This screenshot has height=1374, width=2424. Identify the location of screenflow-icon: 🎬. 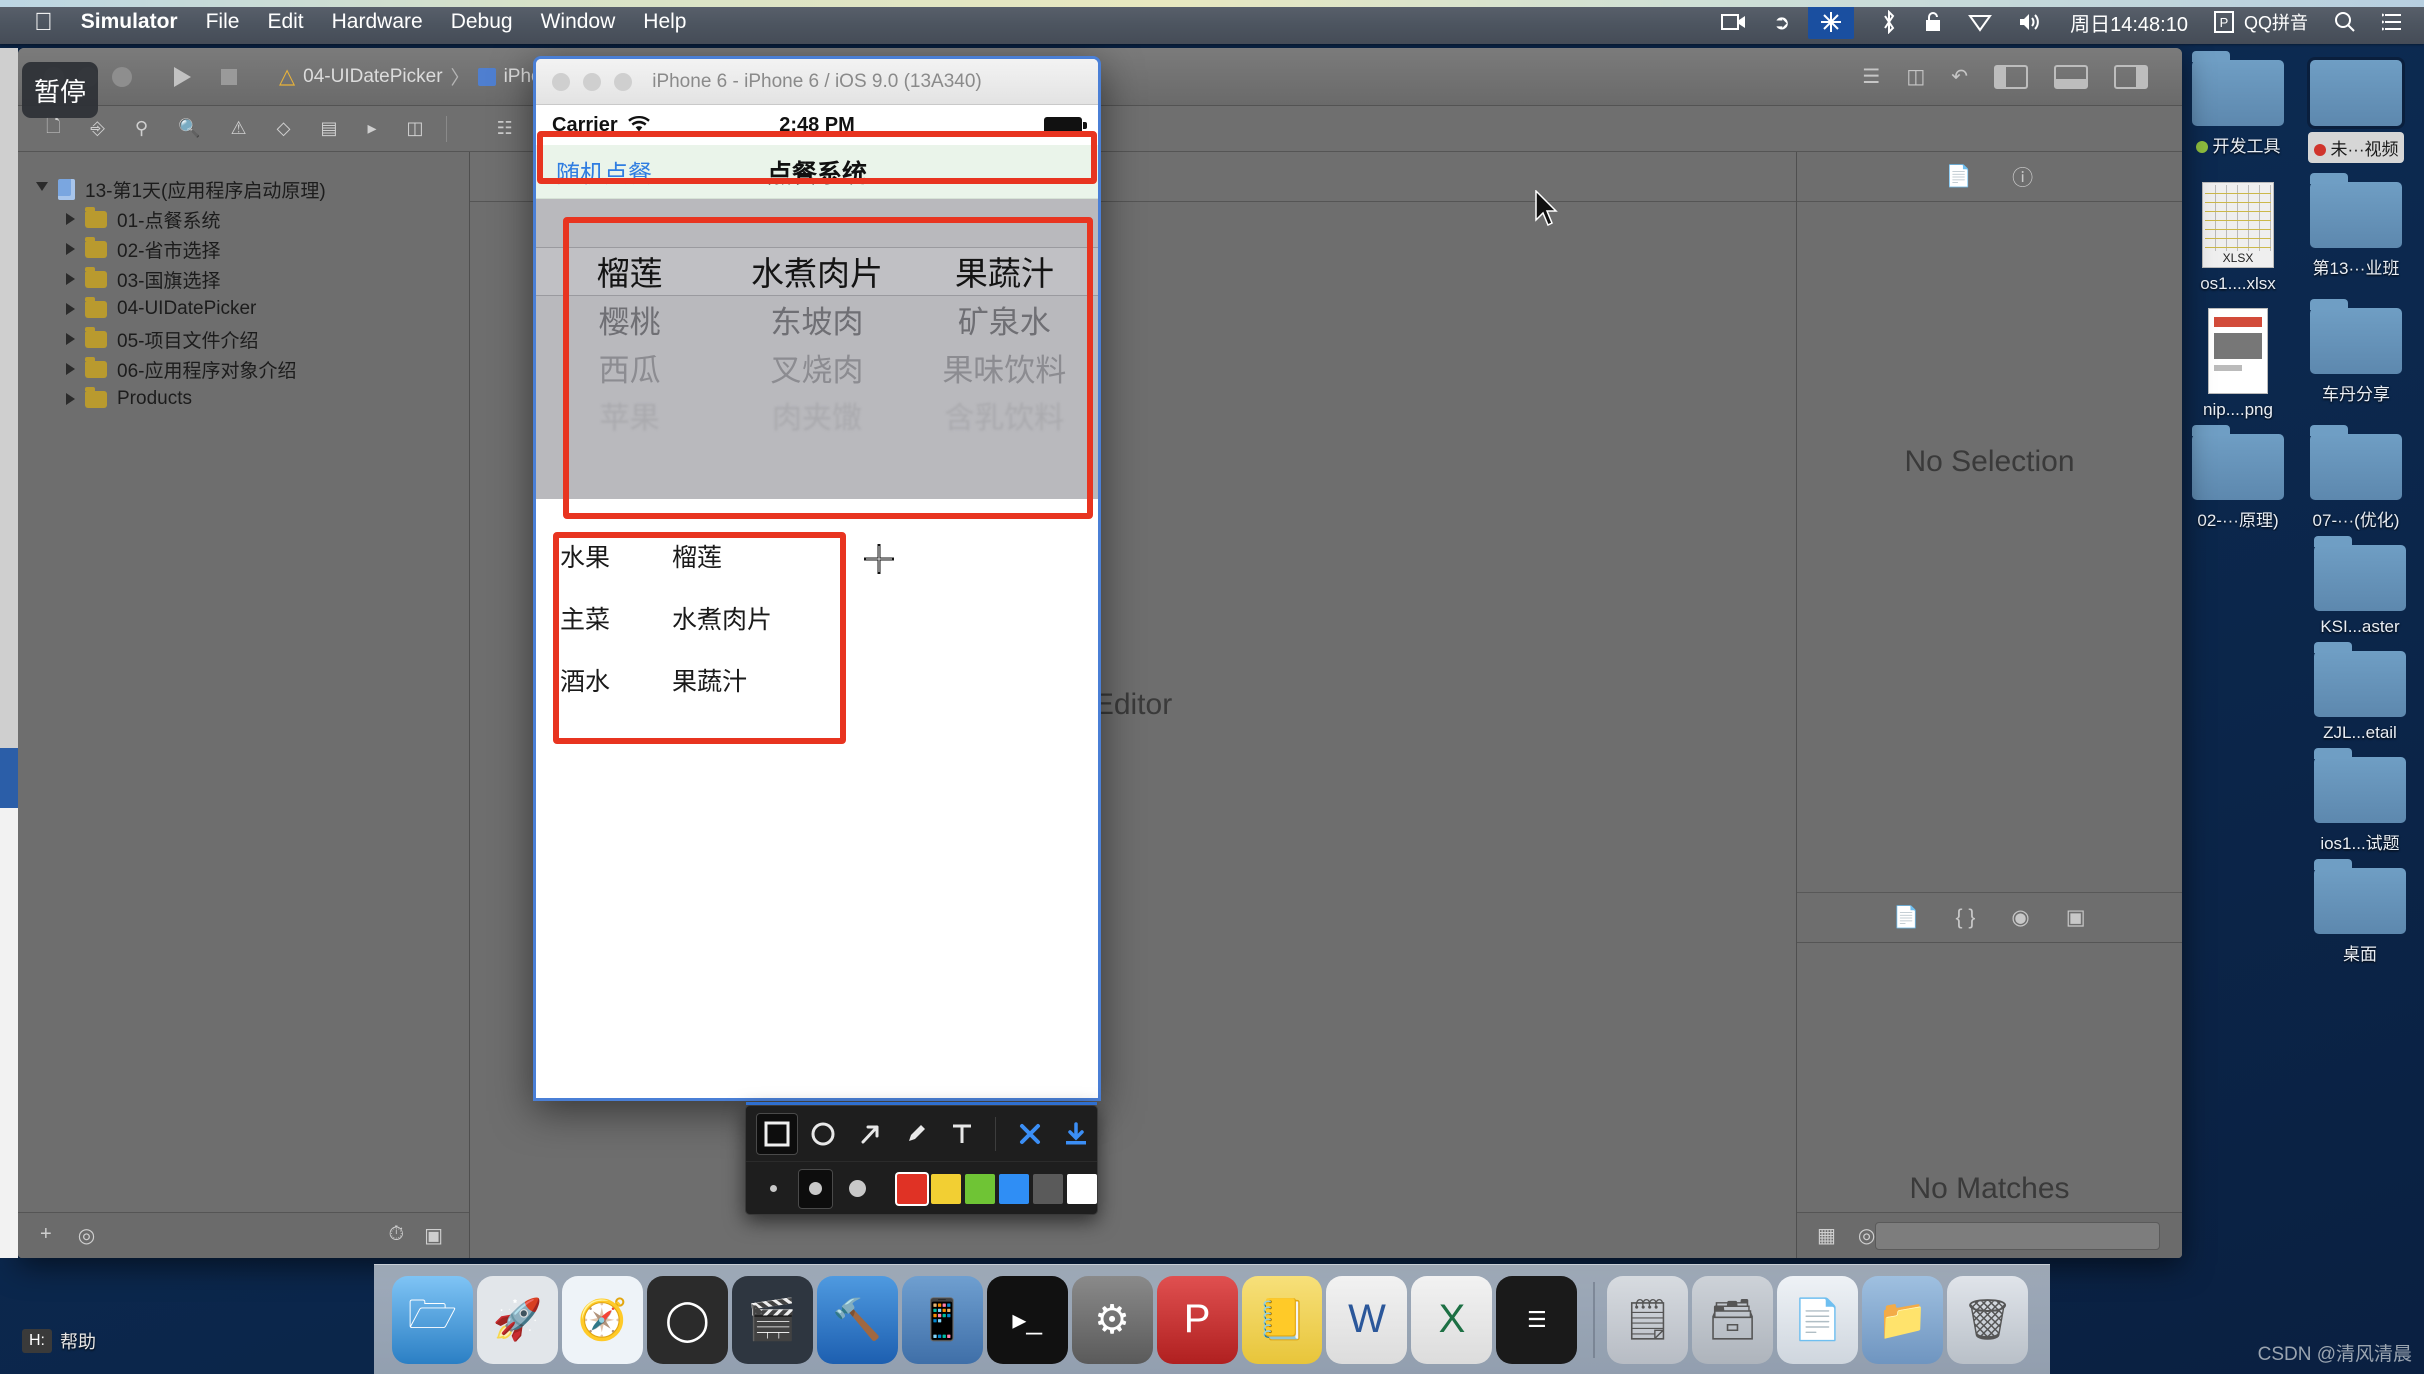
(772, 1319).